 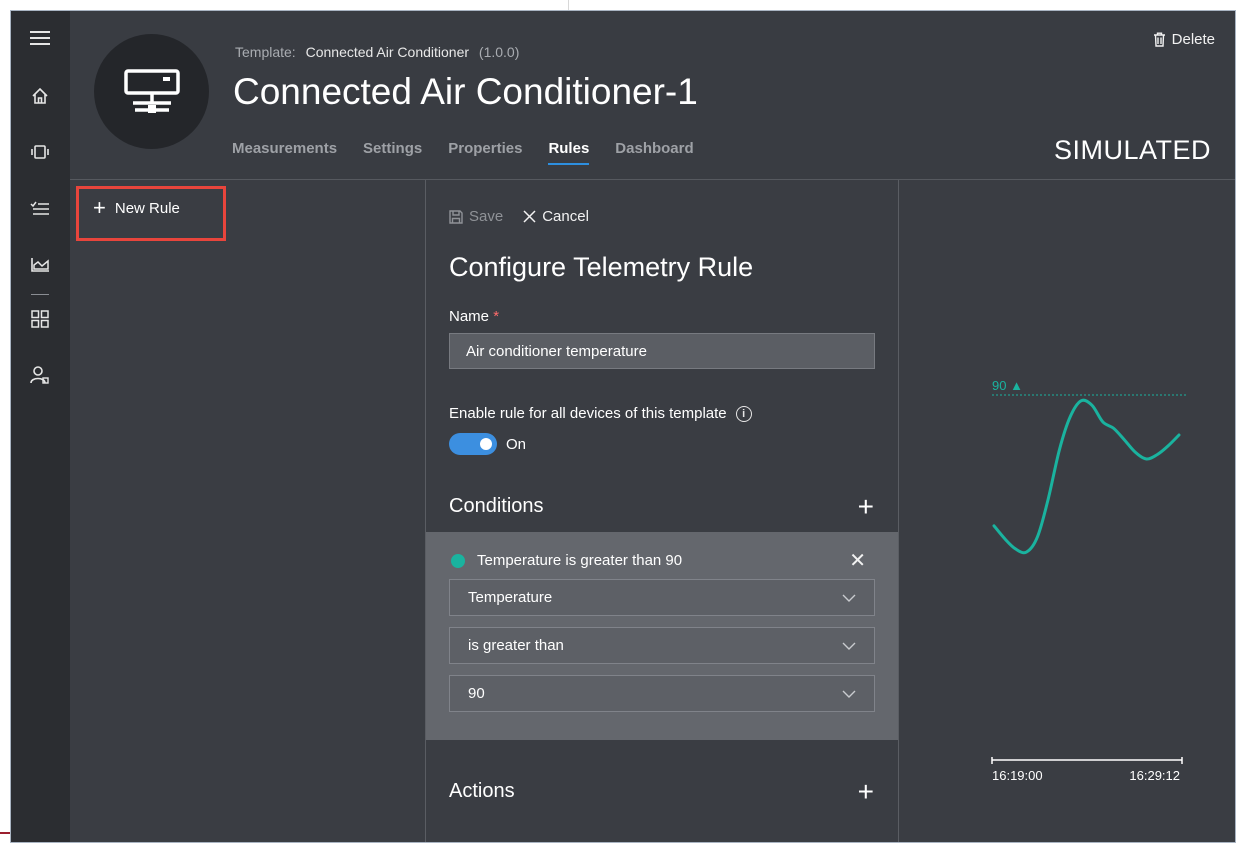 What do you see at coordinates (265, 52) in the screenshot?
I see `template-prefix: Template:` at bounding box center [265, 52].